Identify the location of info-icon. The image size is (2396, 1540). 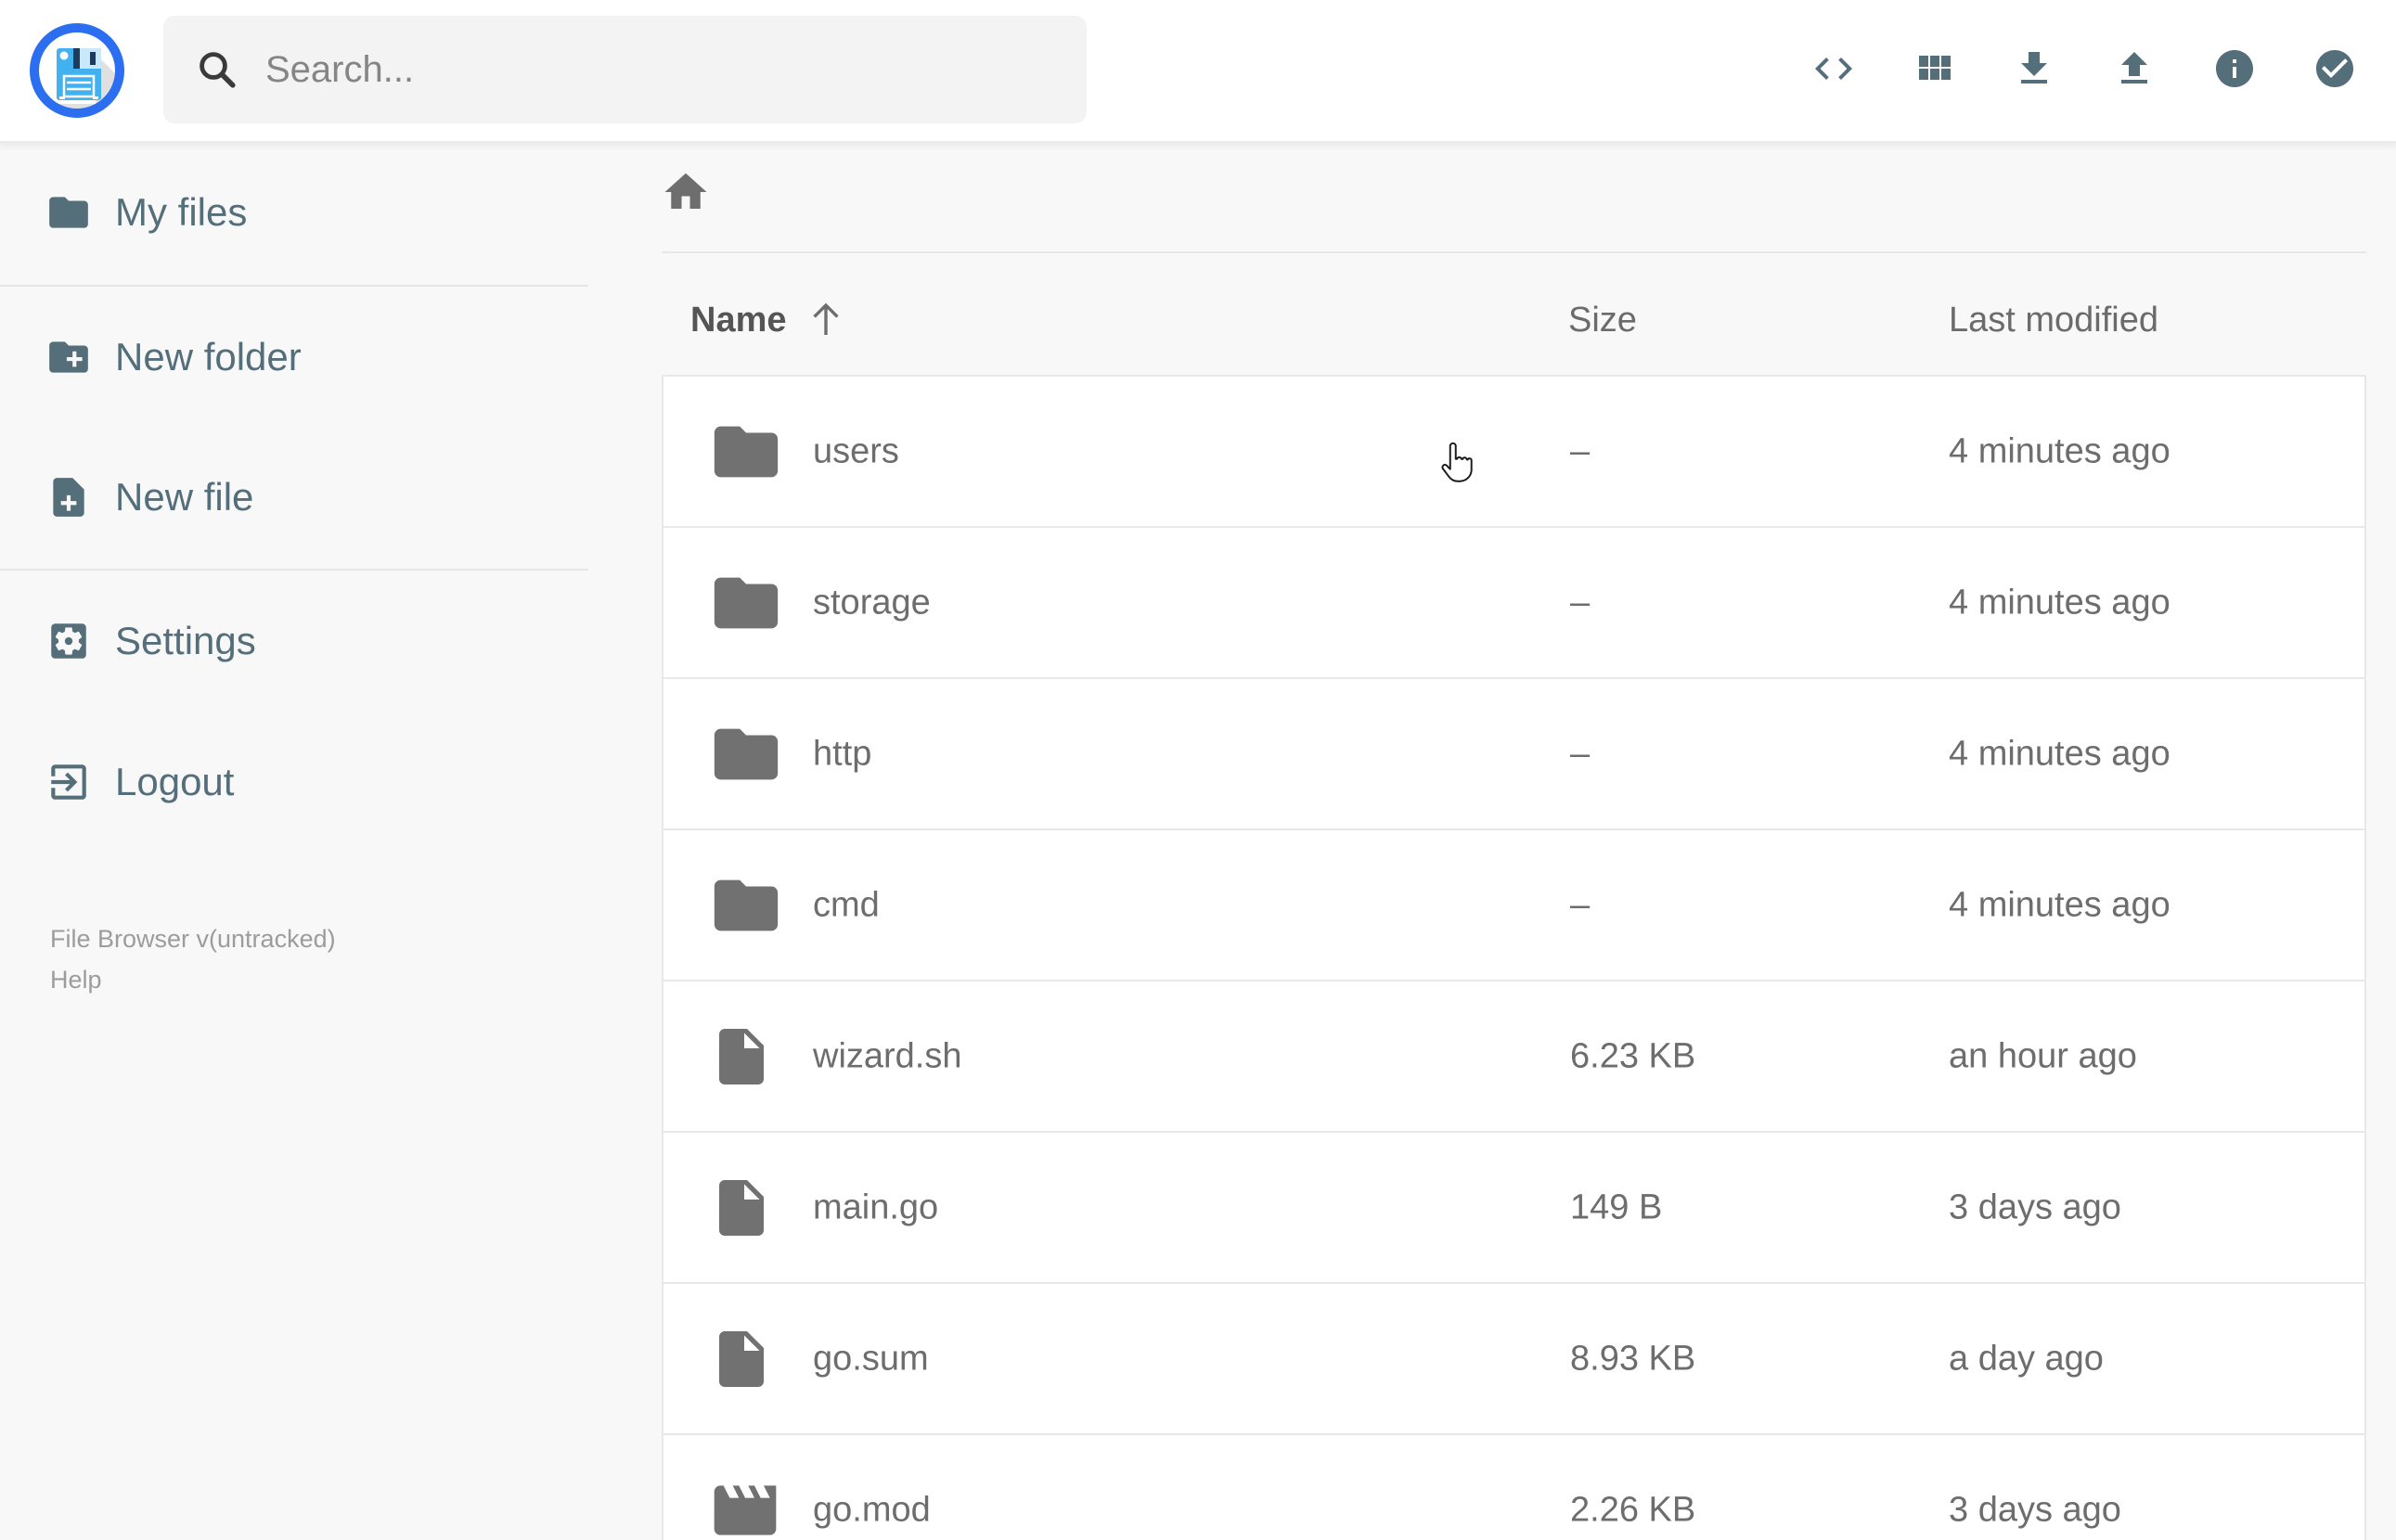
(2234, 68).